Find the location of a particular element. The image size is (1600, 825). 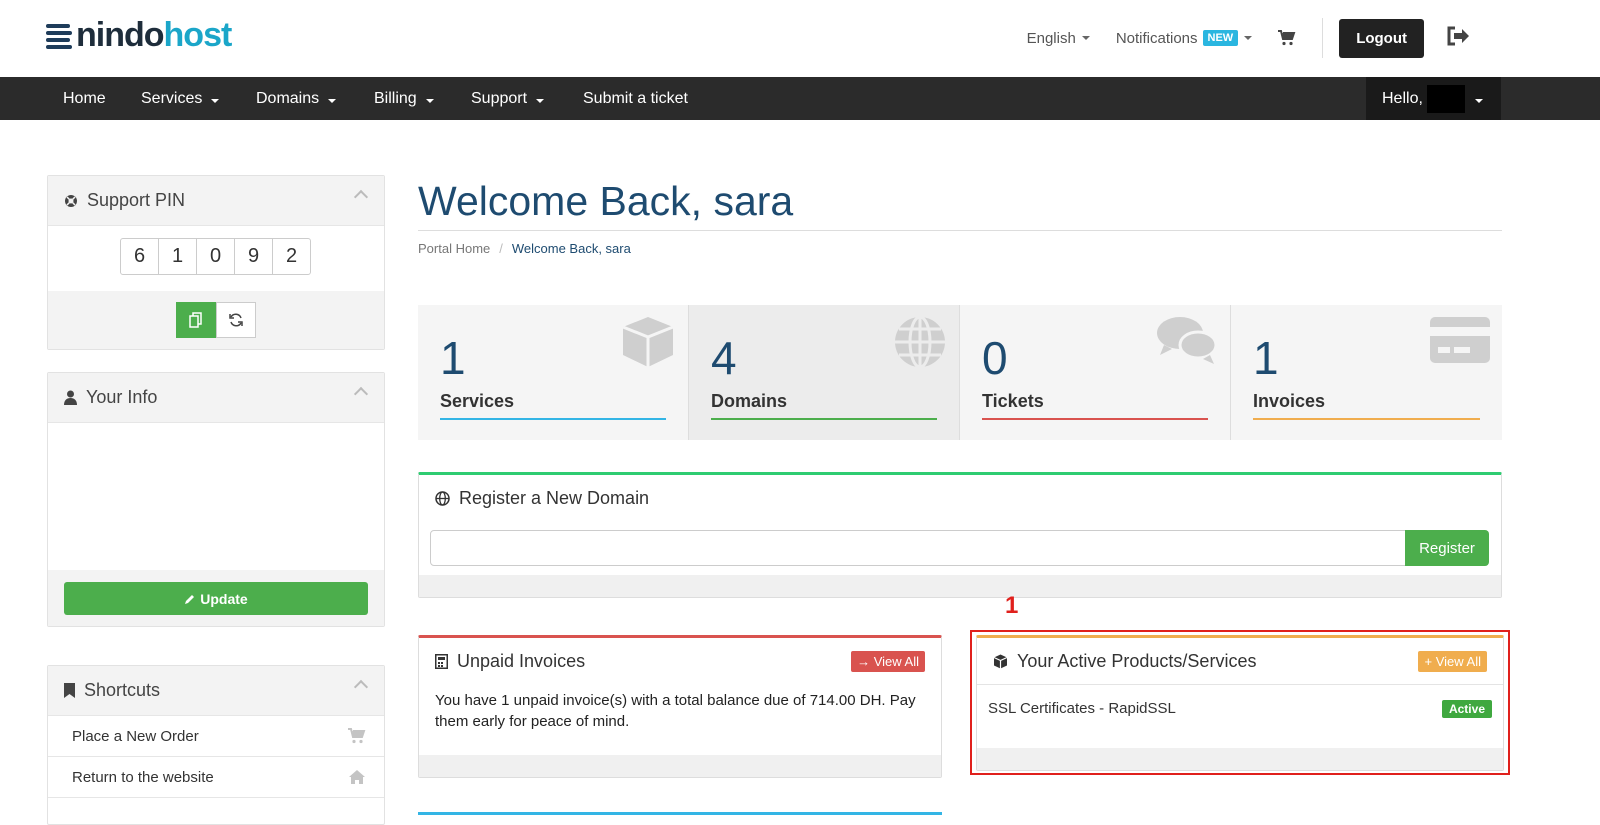

home-icon is located at coordinates (357, 777).